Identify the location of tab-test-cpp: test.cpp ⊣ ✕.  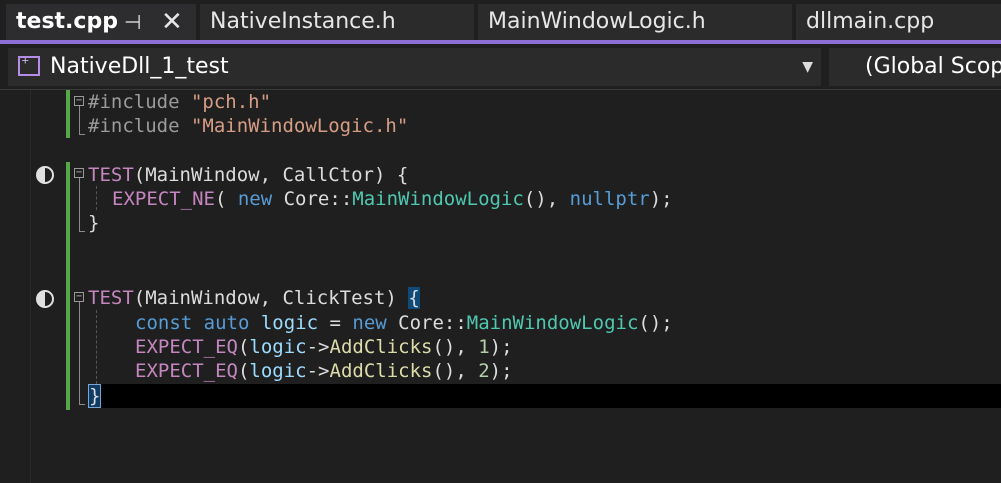
(101, 22).